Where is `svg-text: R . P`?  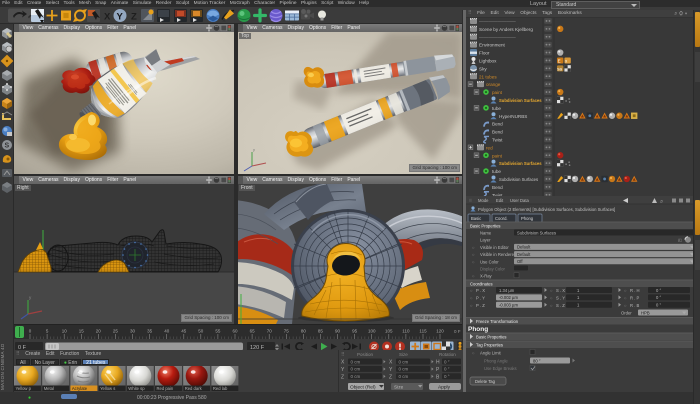
svg-text: R . P is located at coordinates (635, 297).